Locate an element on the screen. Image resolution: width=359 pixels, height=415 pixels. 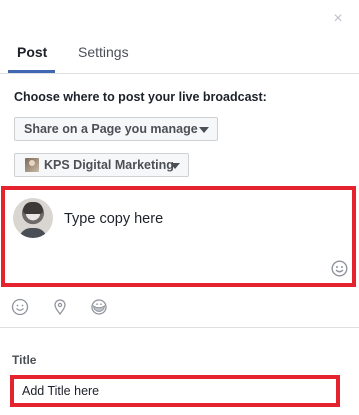
section-divider is located at coordinates (179, 327).